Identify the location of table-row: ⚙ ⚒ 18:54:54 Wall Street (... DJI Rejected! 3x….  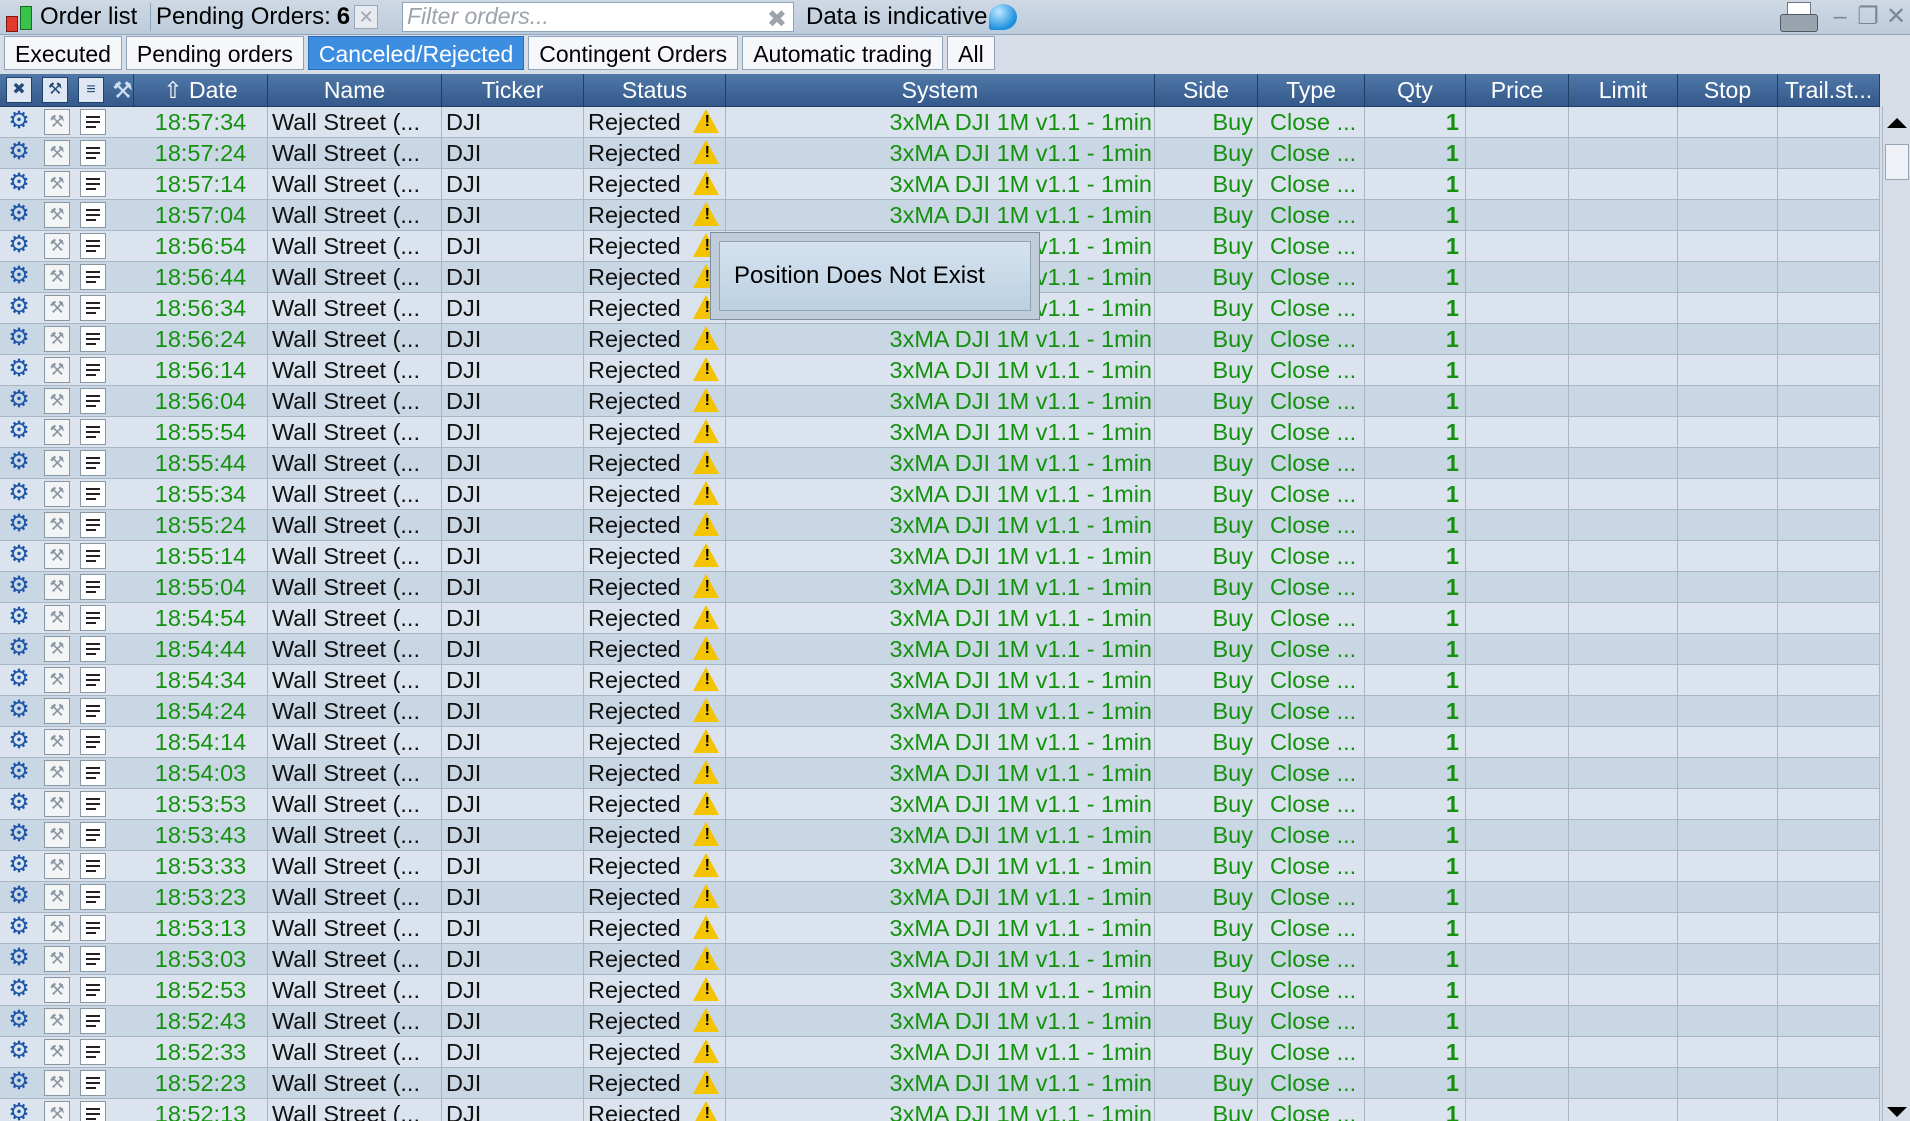
(940, 618).